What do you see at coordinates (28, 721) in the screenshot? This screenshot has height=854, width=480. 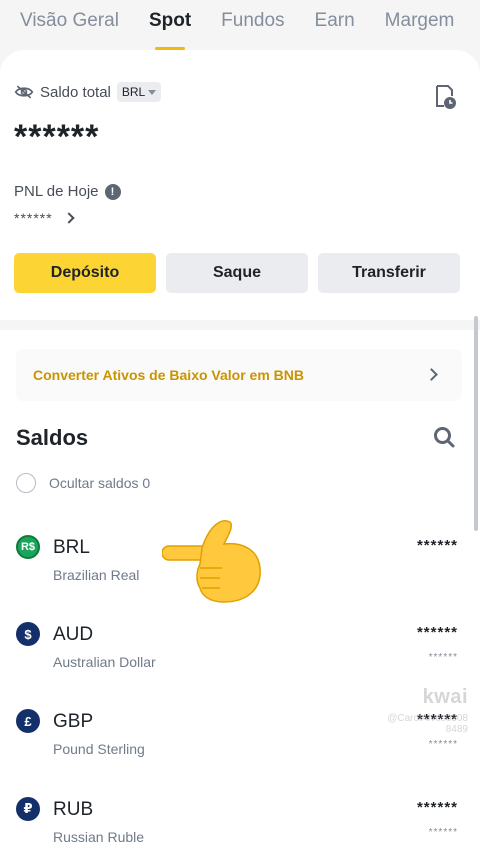 I see `pound-currency-icon: £` at bounding box center [28, 721].